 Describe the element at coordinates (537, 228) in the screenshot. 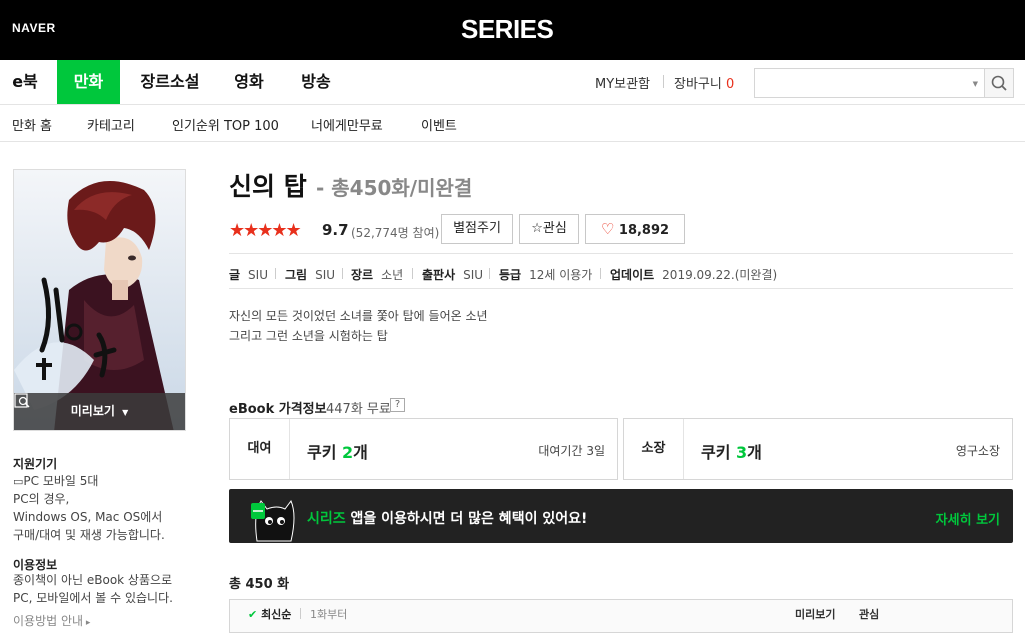

I see `star-outline-icon: ☆` at that location.